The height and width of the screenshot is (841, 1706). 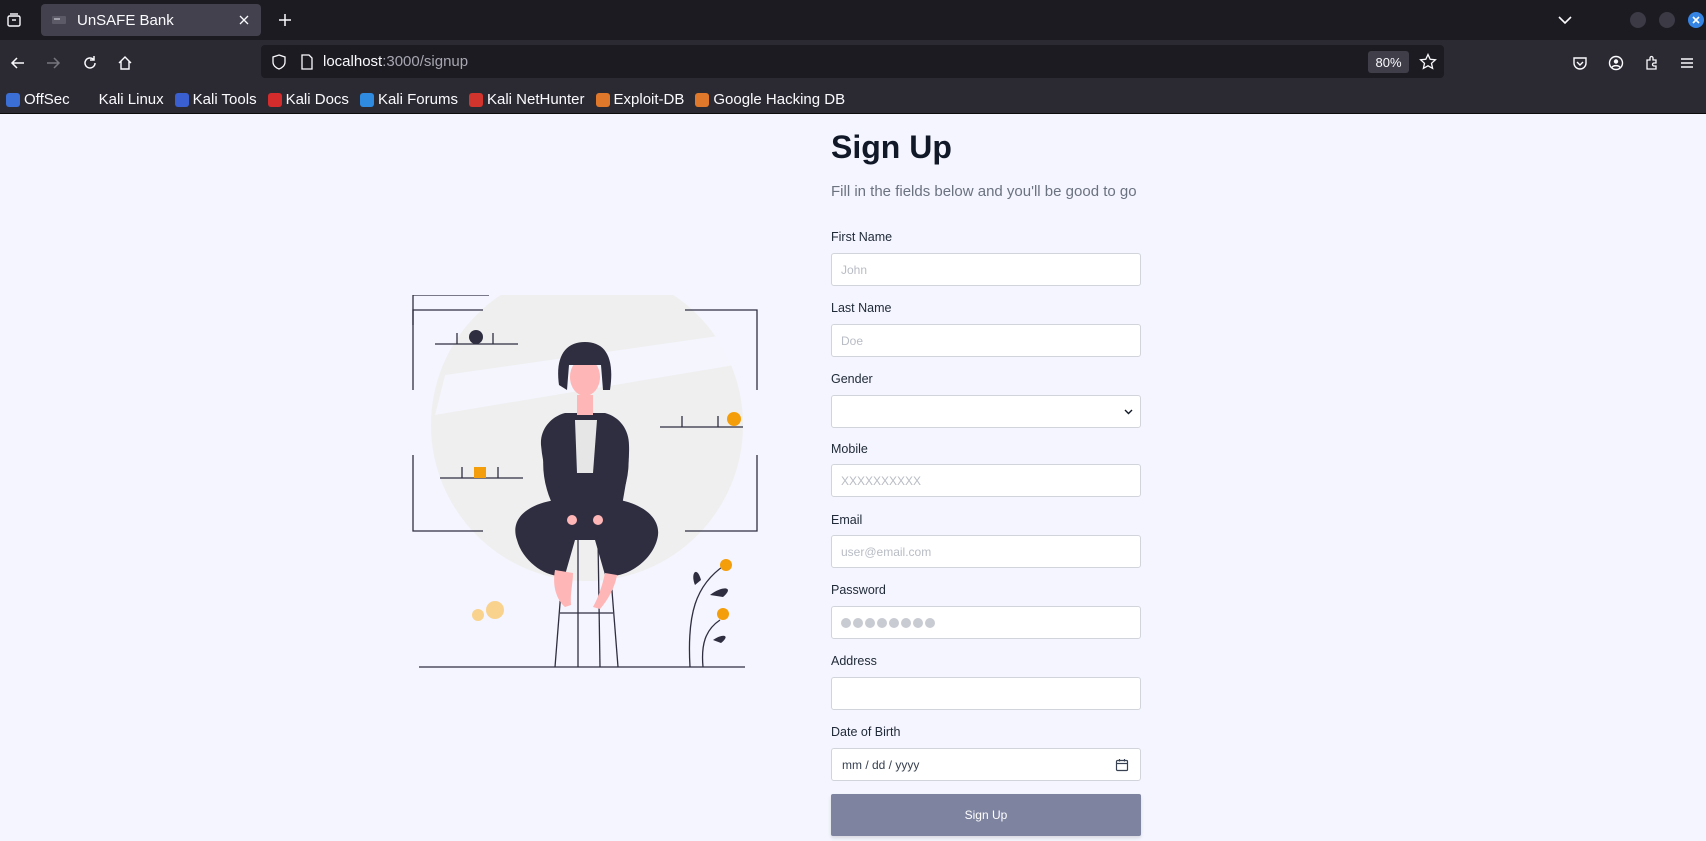 I want to click on woman-on-stool-illustration, so click(x=585, y=481).